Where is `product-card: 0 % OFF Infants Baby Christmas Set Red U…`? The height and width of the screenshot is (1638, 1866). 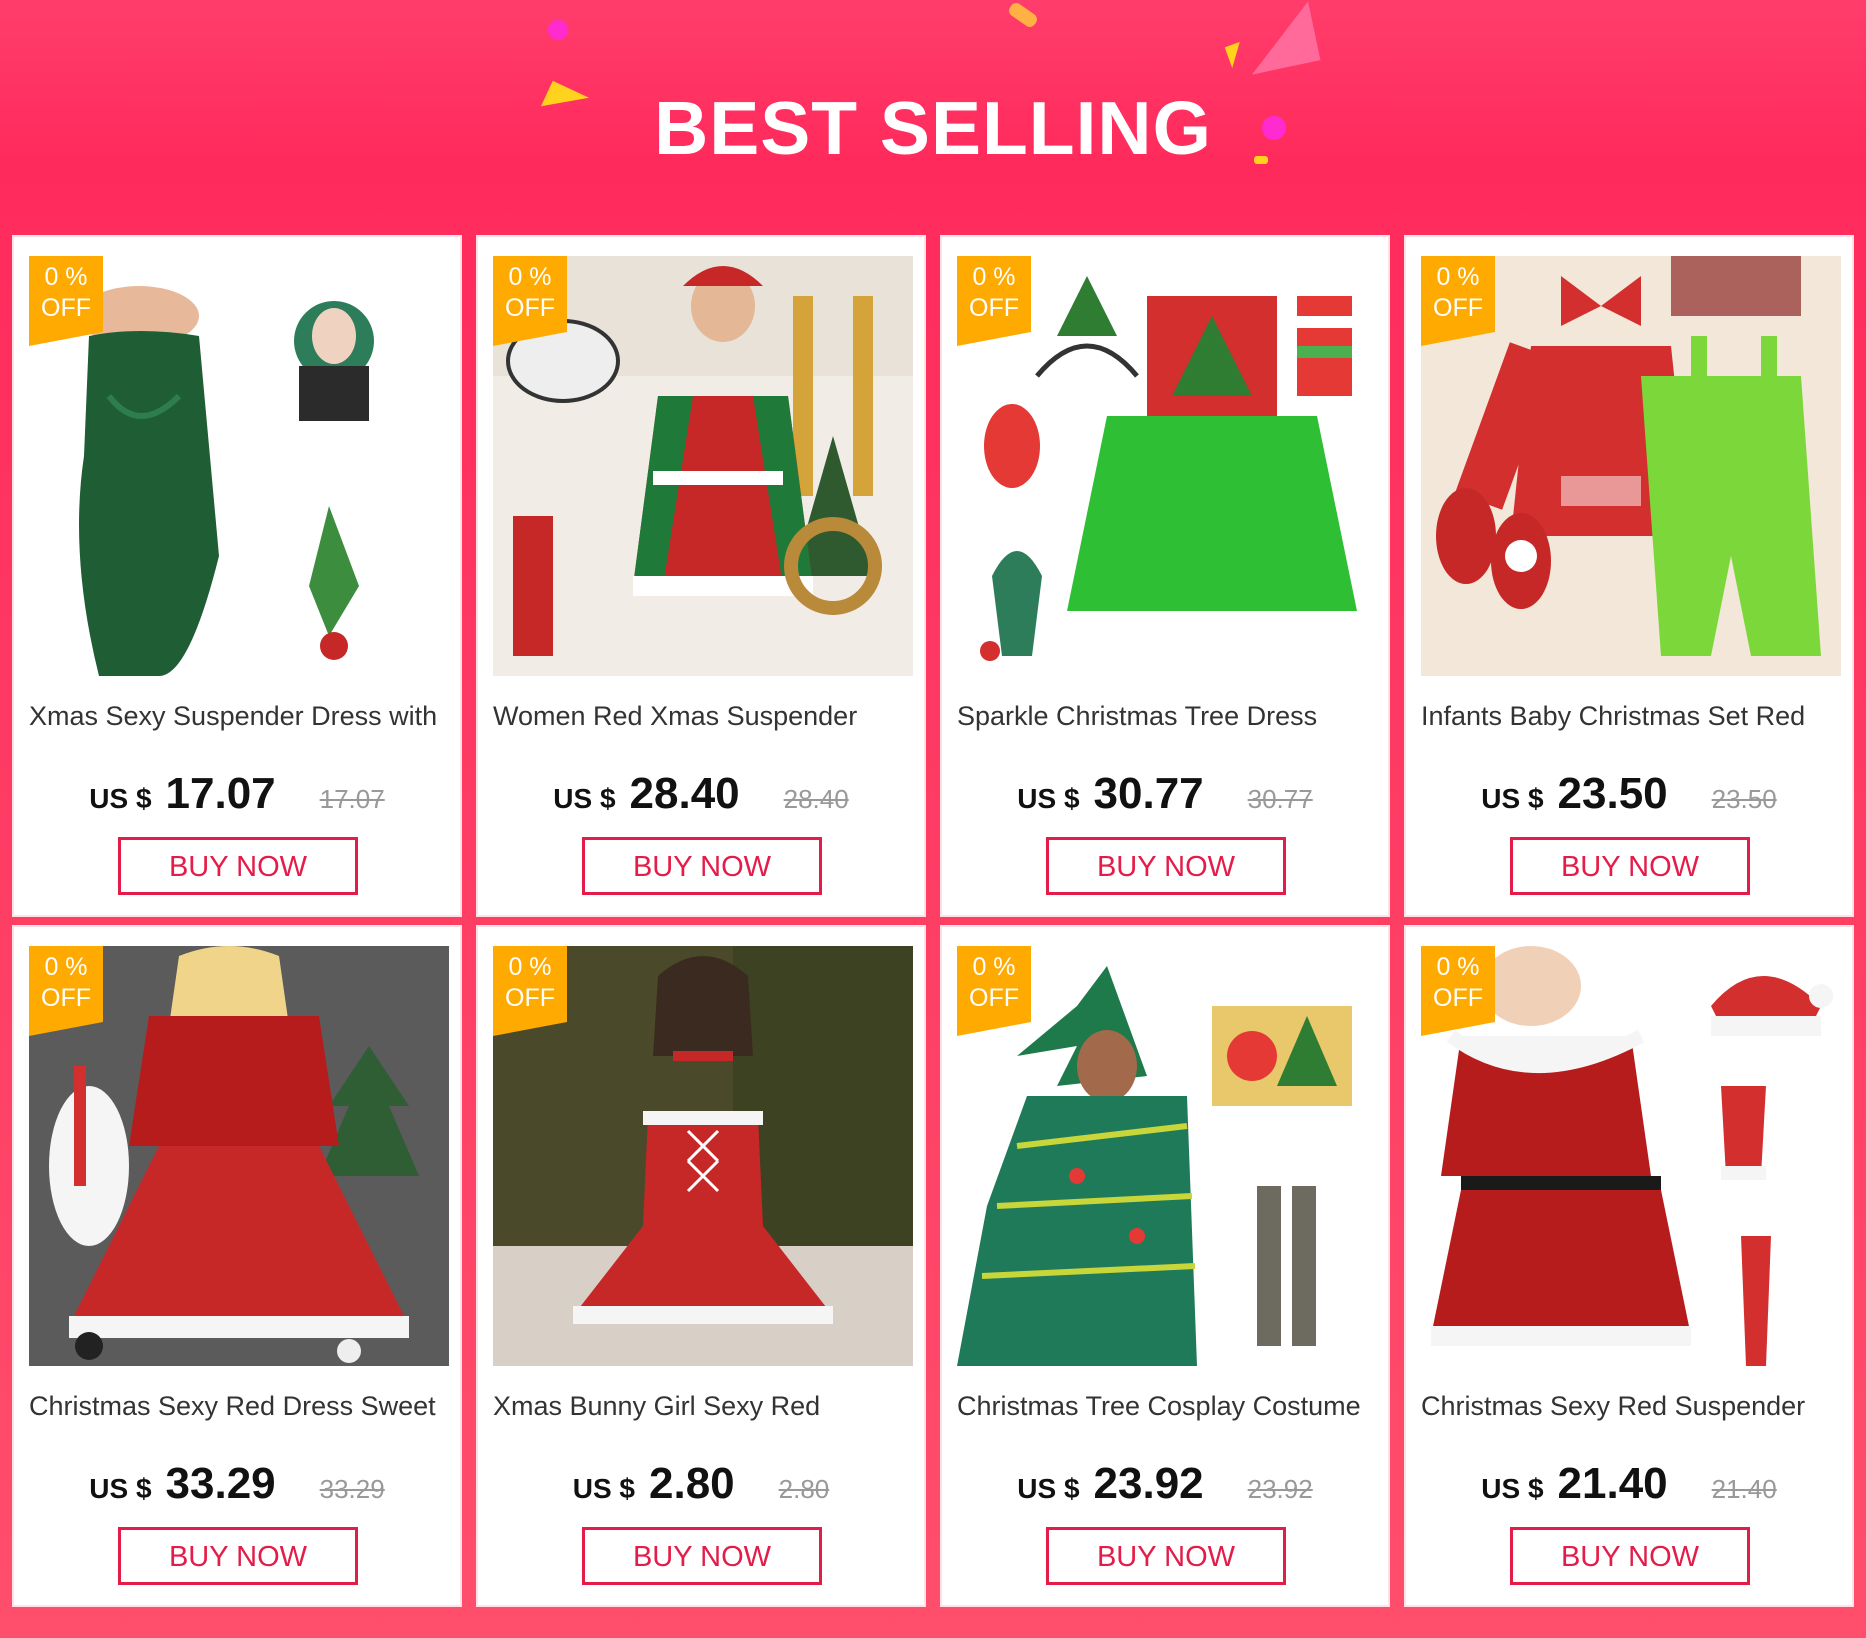 product-card: 0 % OFF Infants Baby Christmas Set Red U… is located at coordinates (1629, 576).